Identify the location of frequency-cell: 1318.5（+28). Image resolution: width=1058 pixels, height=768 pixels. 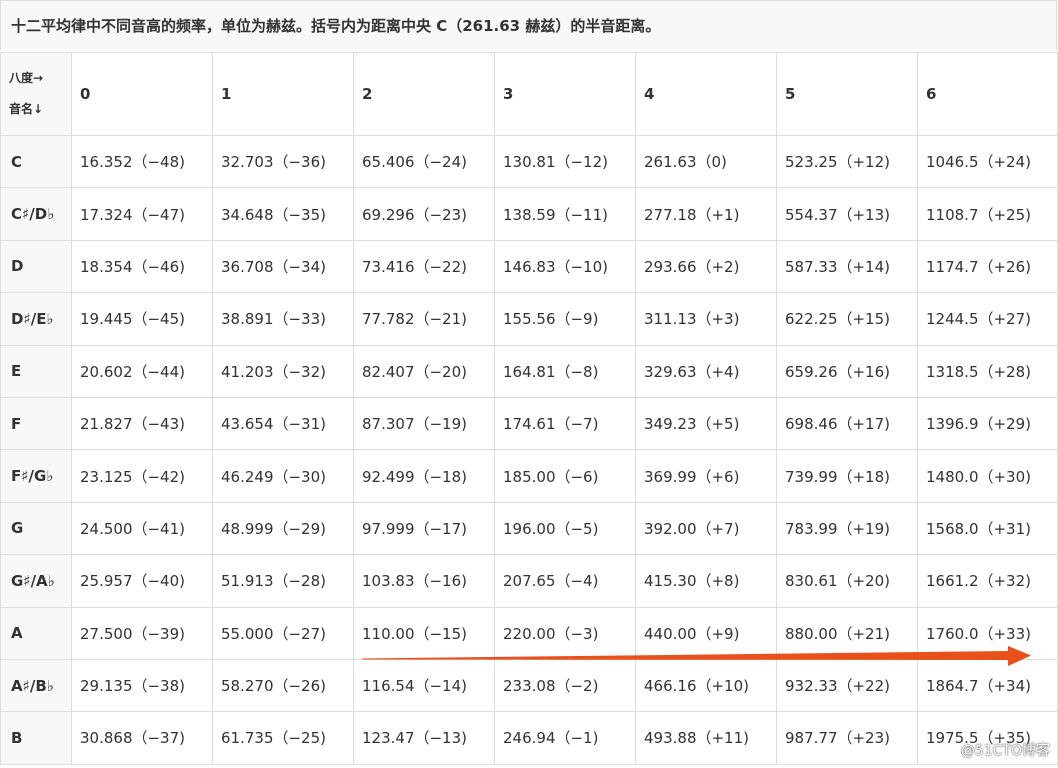
(987, 371).